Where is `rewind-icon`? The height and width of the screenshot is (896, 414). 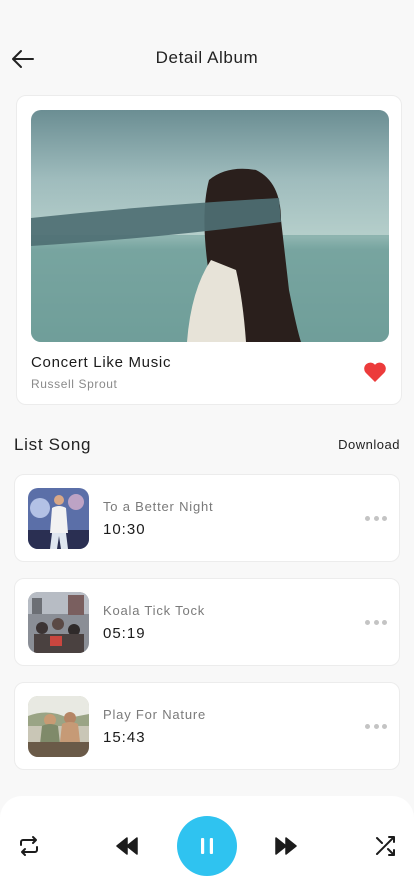 rewind-icon is located at coordinates (127, 846).